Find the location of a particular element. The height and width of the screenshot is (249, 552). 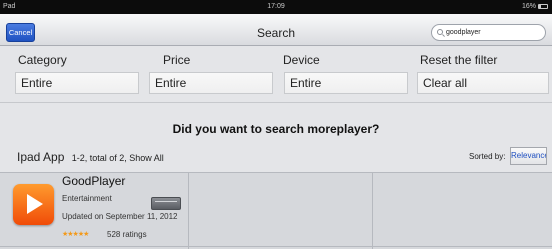

play-icon is located at coordinates (35, 204).